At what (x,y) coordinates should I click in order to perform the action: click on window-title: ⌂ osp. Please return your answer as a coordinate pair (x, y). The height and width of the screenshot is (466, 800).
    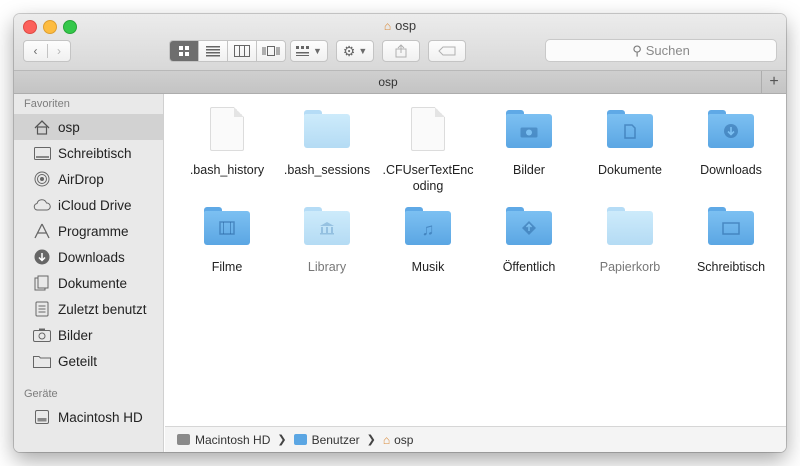
    Looking at the image, I should click on (400, 25).